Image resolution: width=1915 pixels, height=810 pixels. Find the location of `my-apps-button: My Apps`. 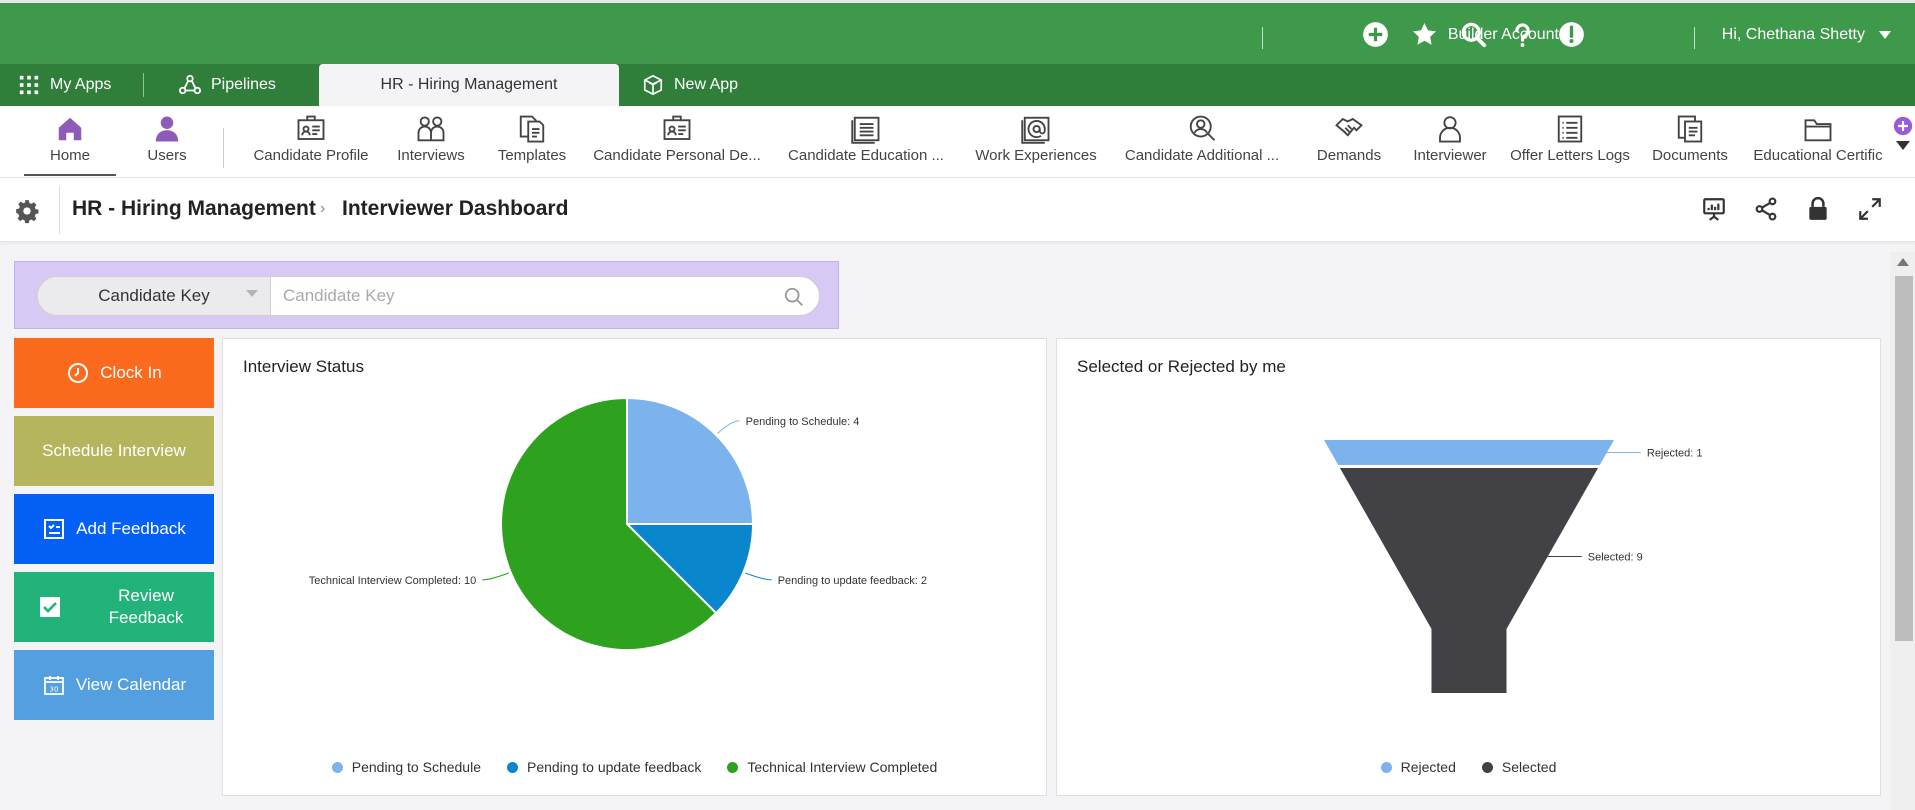

my-apps-button: My Apps is located at coordinates (64, 85).